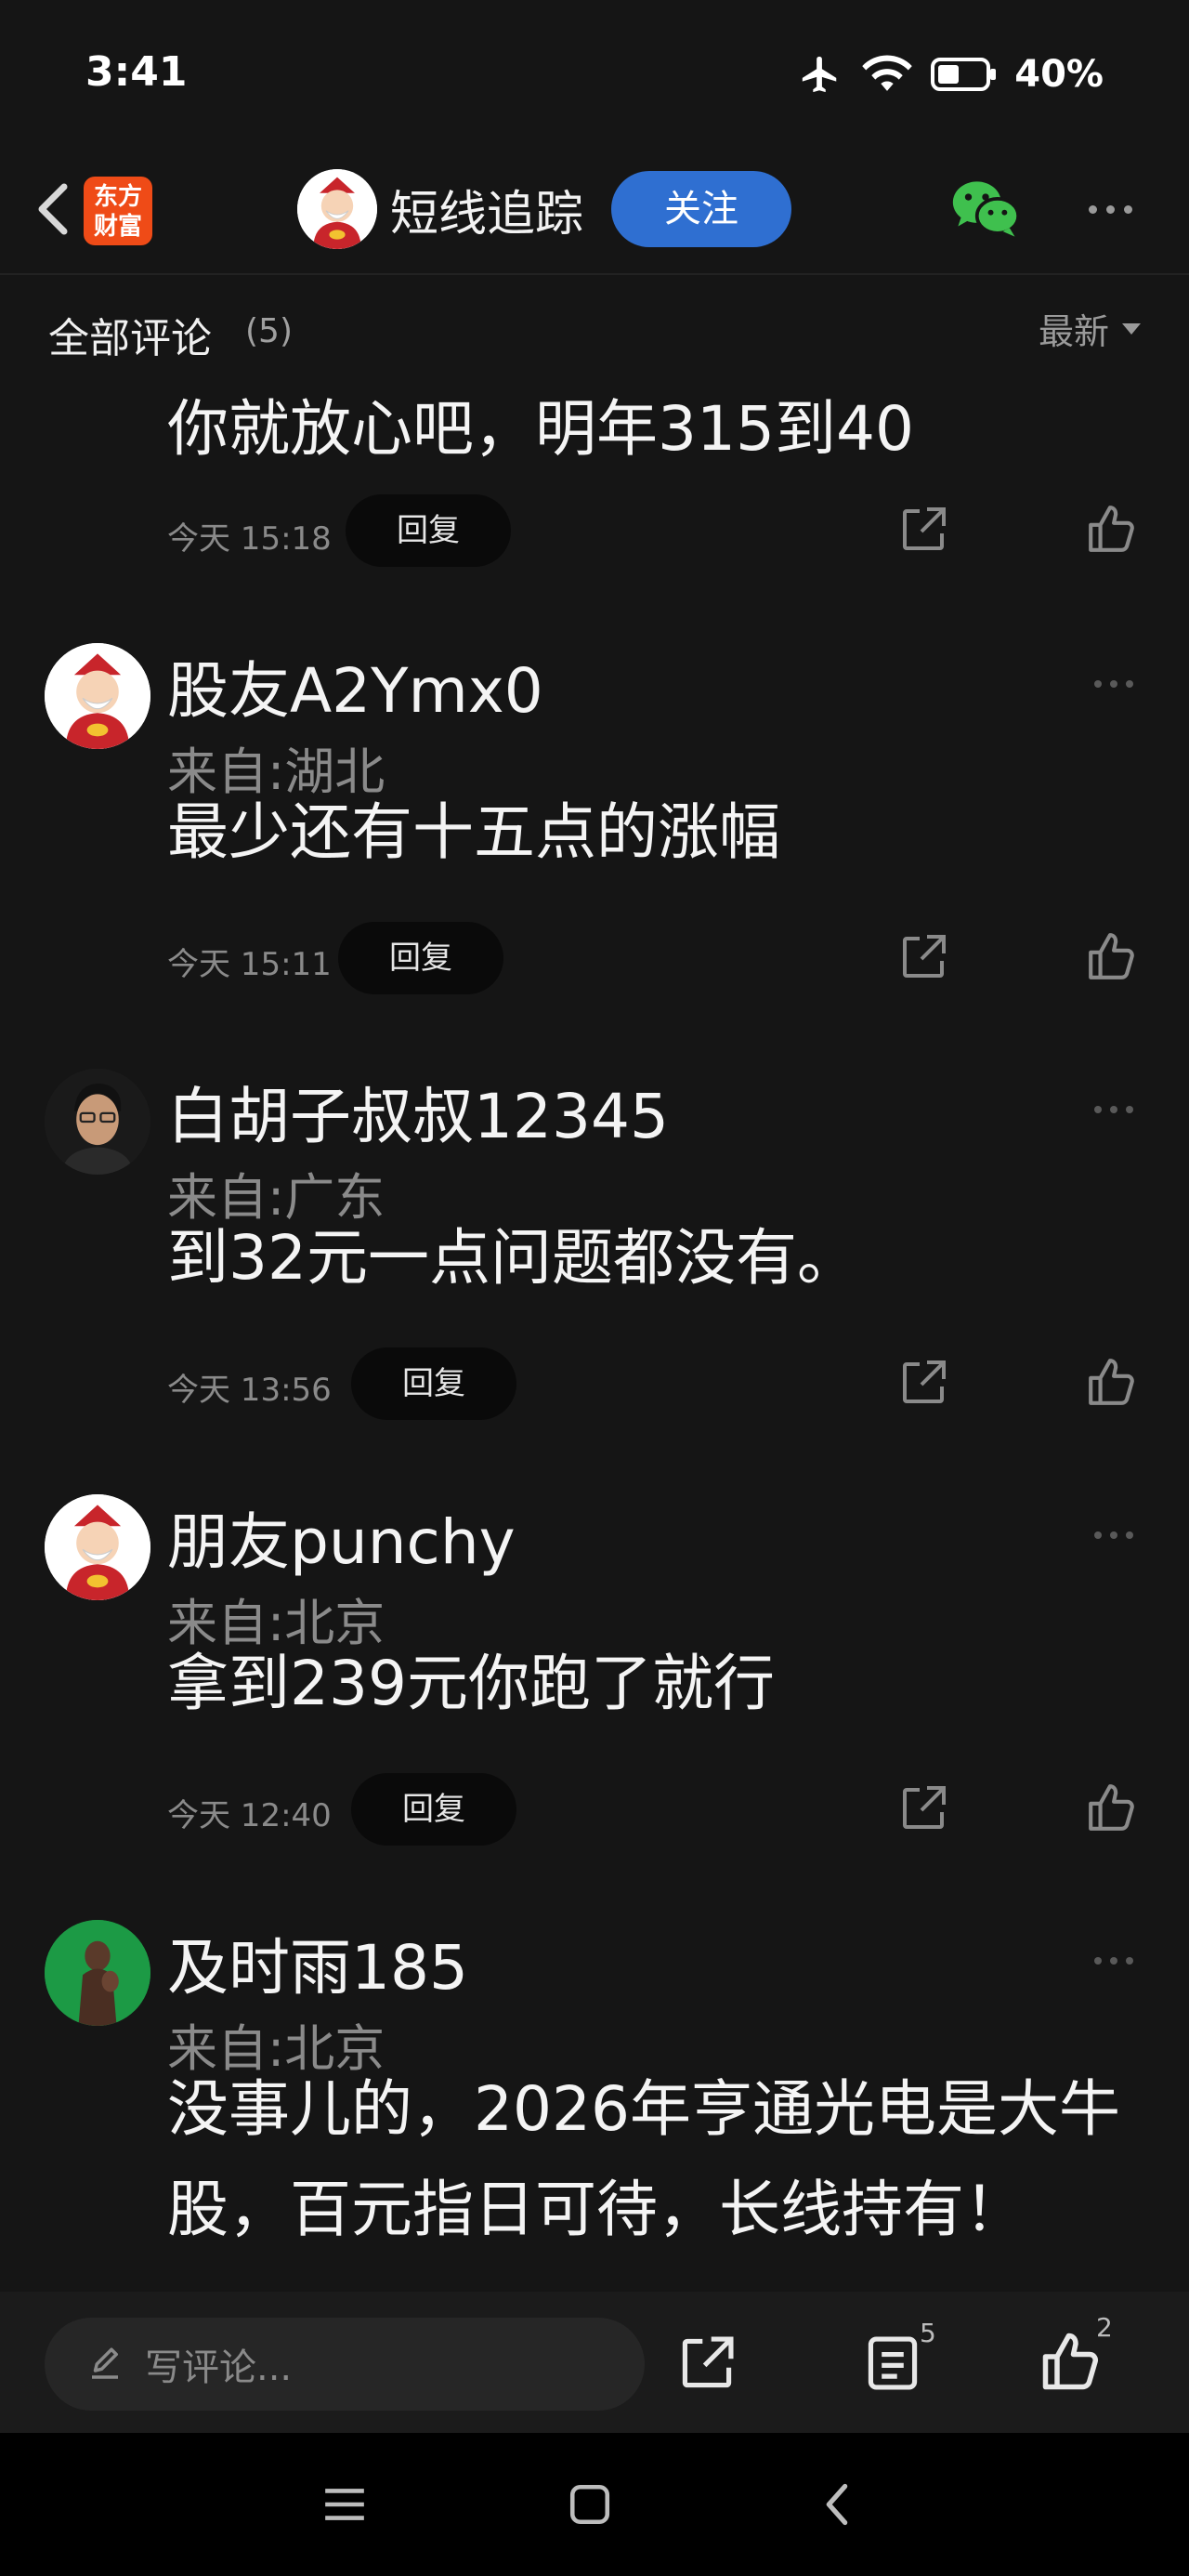  Describe the element at coordinates (137, 72) in the screenshot. I see `status-time: 3:41` at that location.